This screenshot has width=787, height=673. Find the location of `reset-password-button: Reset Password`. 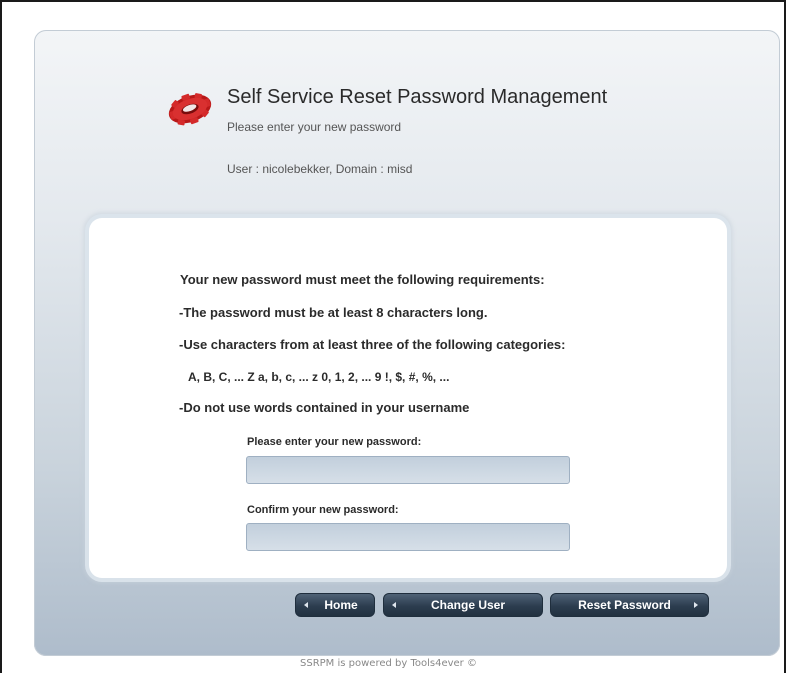

reset-password-button: Reset Password is located at coordinates (629, 605).